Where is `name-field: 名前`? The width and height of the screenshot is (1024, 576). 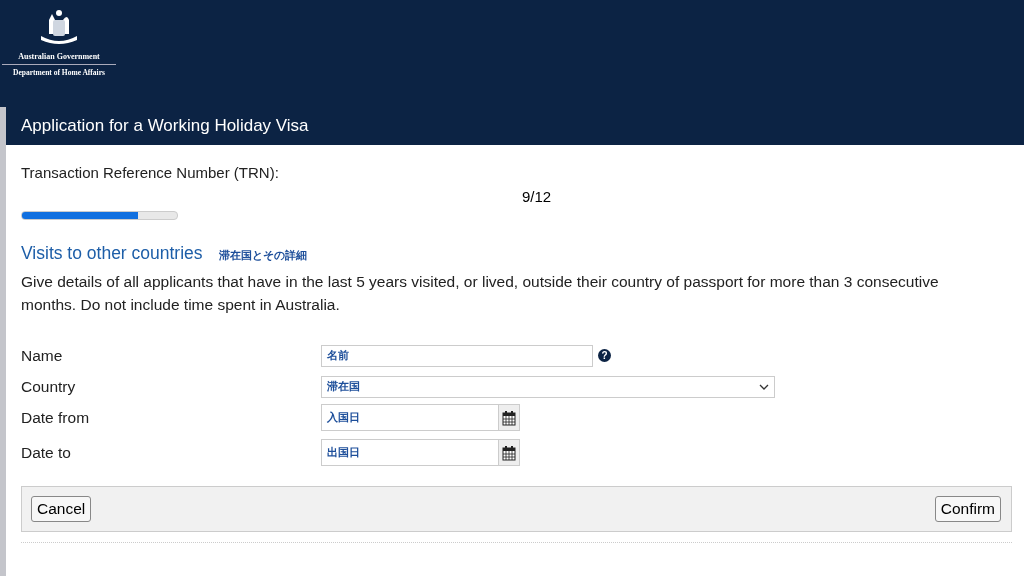 name-field: 名前 is located at coordinates (457, 355).